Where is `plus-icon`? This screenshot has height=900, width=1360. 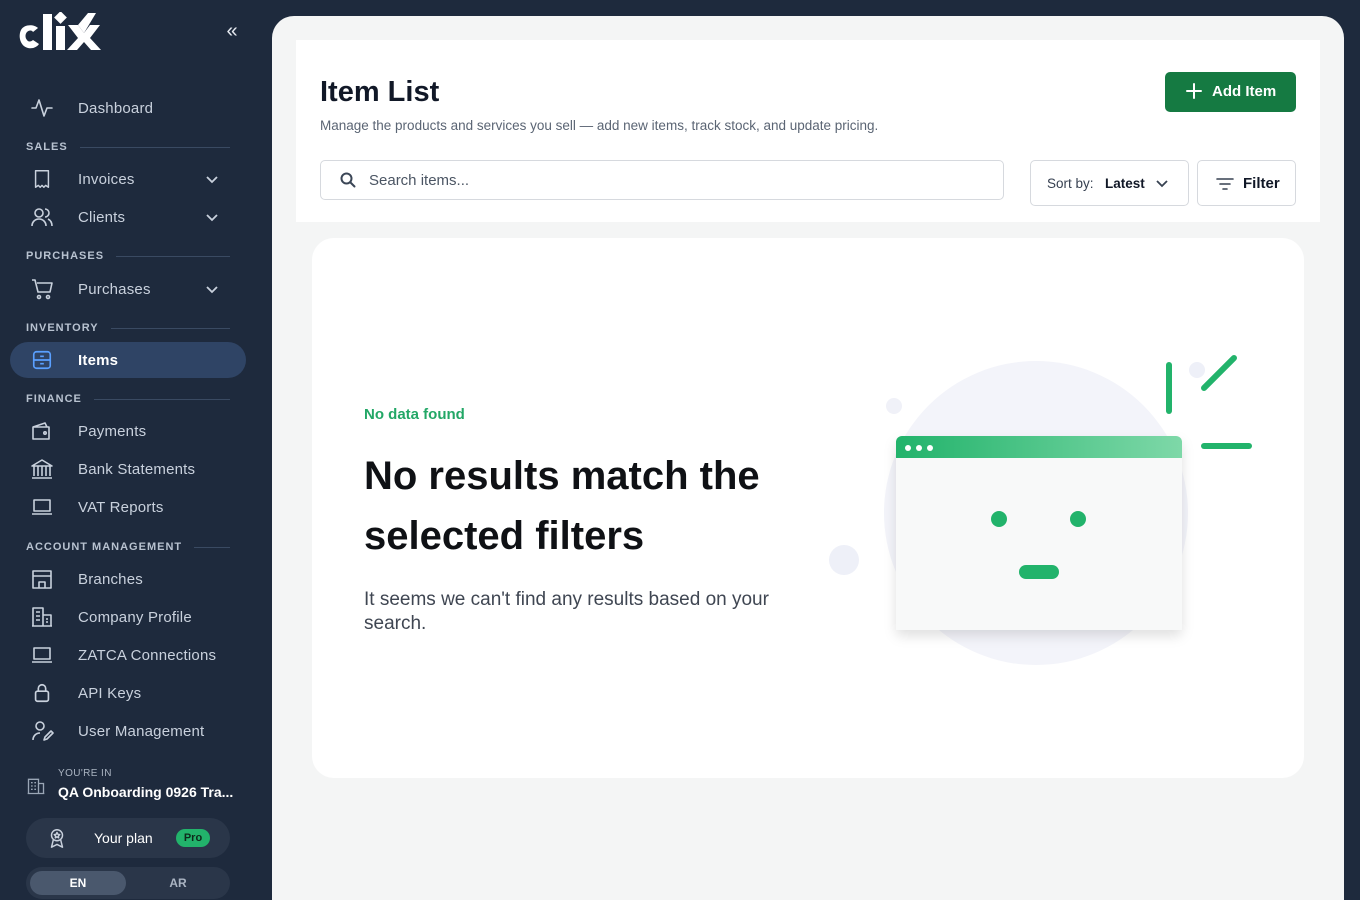
plus-icon is located at coordinates (1194, 93).